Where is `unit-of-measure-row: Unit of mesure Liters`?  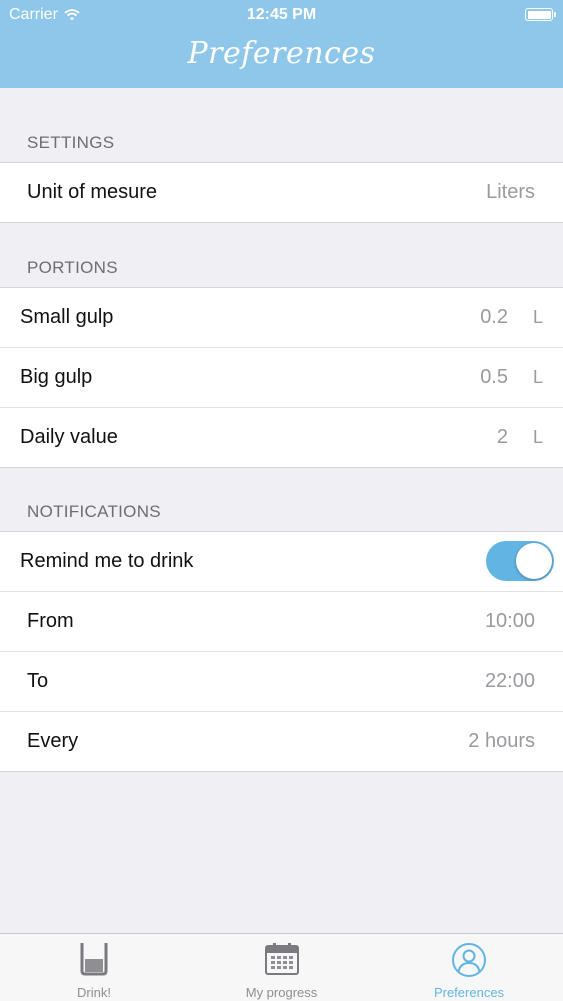
unit-of-measure-row: Unit of mesure Liters is located at coordinates (281, 192).